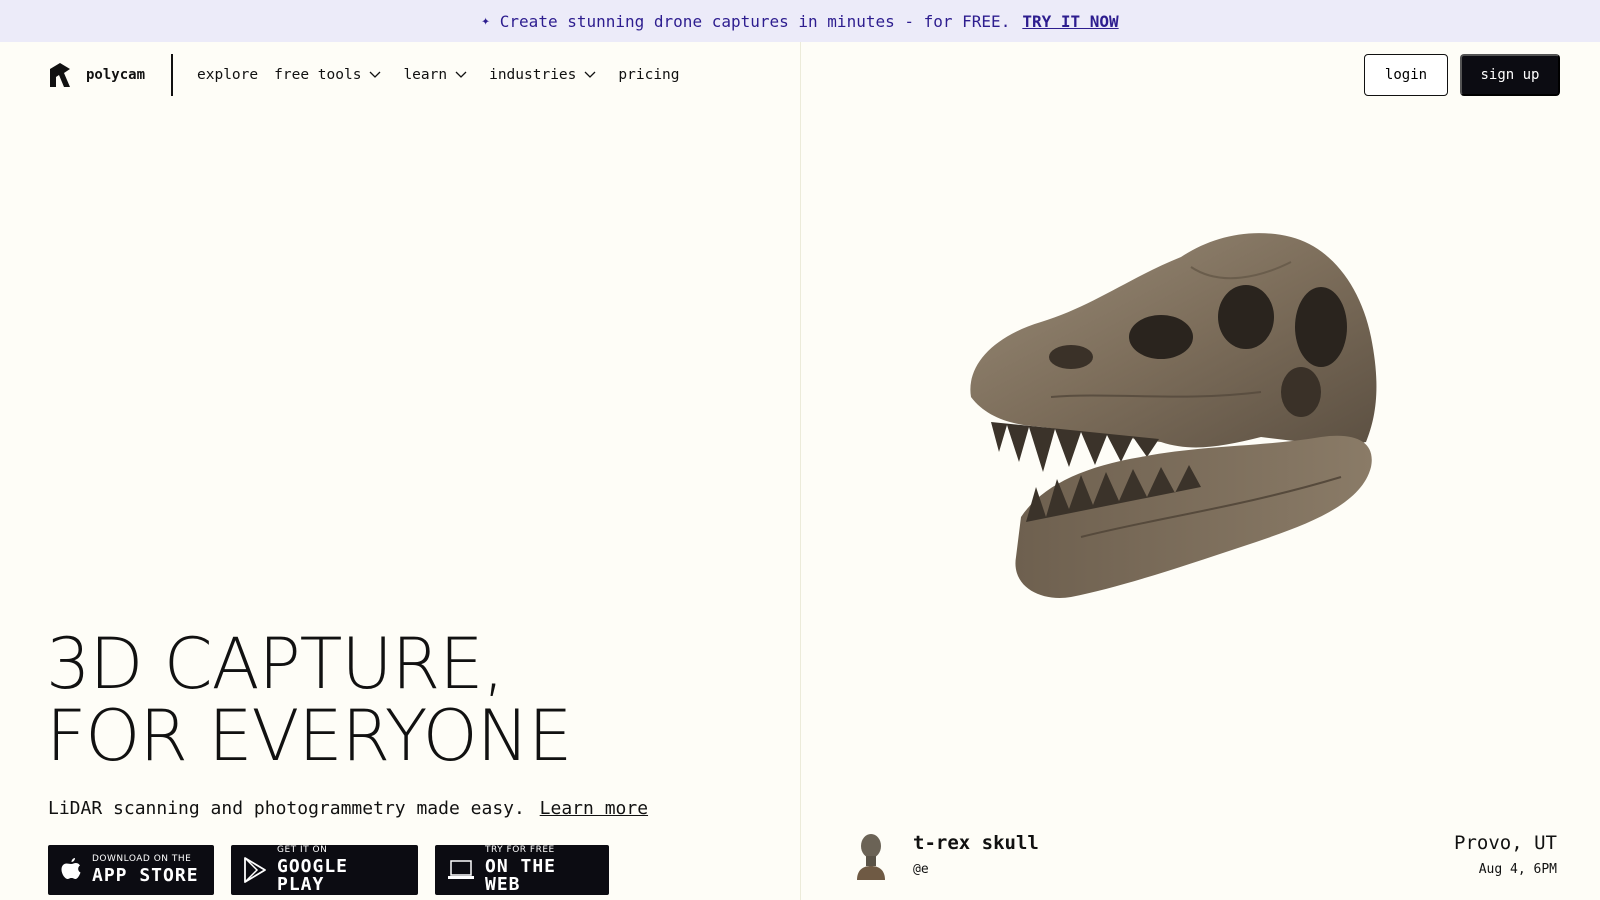 This screenshot has width=1600, height=900. Describe the element at coordinates (520, 850) in the screenshot. I see `web-small: TRY FOR FREE` at that location.